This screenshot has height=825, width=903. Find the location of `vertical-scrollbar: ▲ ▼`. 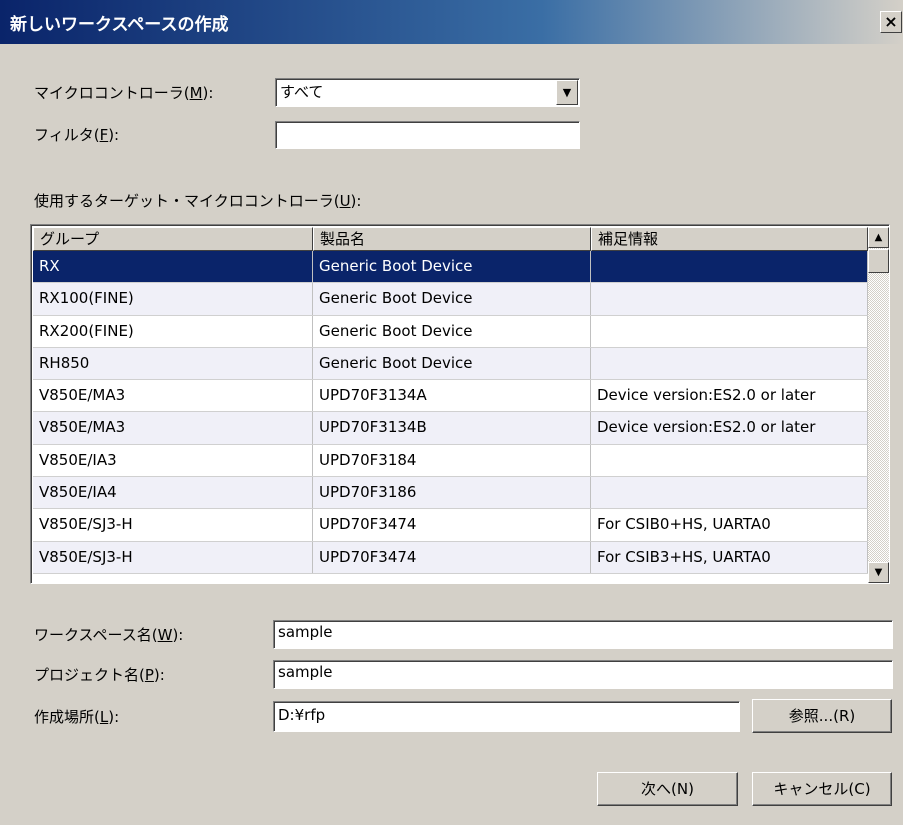

vertical-scrollbar: ▲ ▼ is located at coordinates (878, 405).